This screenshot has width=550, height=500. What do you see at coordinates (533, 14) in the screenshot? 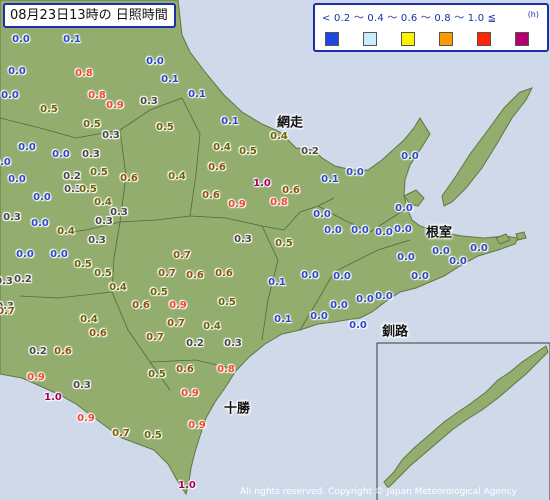
I see `legend-unit: (h)` at bounding box center [533, 14].